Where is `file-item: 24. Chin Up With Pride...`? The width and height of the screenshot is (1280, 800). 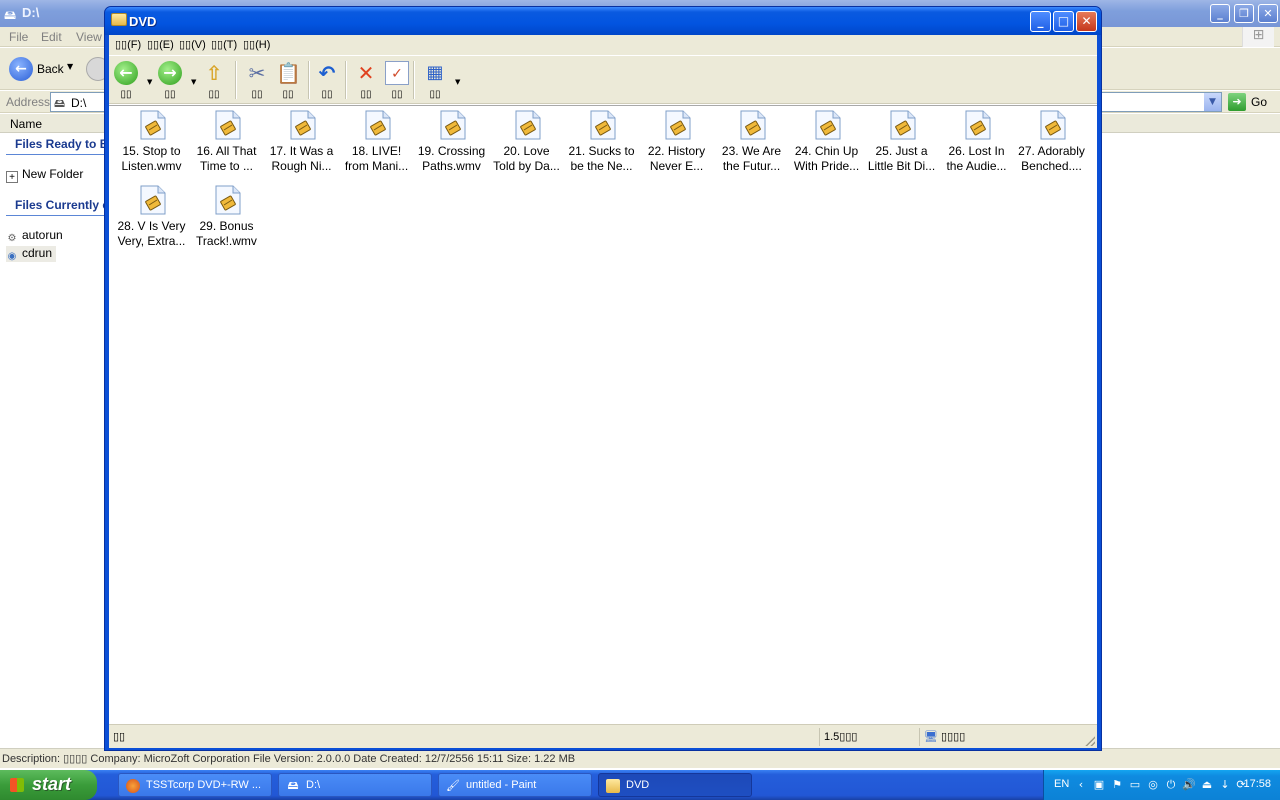 file-item: 24. Chin Up With Pride... is located at coordinates (826, 144).